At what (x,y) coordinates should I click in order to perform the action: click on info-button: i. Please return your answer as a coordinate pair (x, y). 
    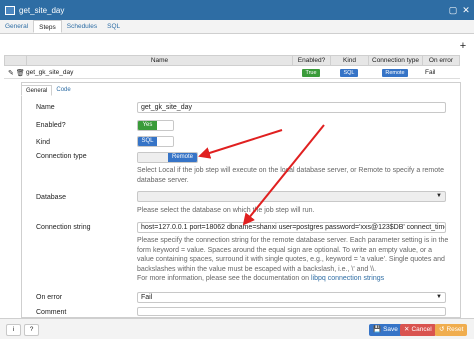
    Looking at the image, I should click on (13, 330).